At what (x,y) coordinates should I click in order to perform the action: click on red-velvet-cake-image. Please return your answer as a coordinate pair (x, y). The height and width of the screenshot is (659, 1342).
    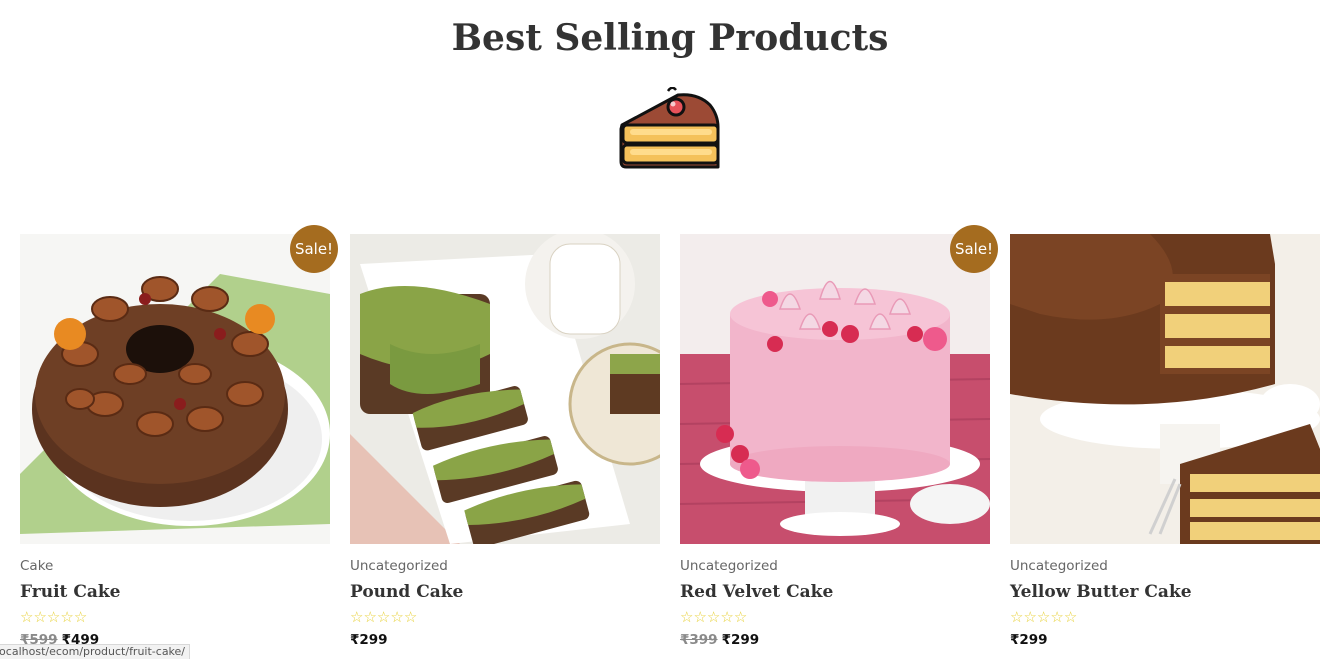
    Looking at the image, I should click on (835, 389).